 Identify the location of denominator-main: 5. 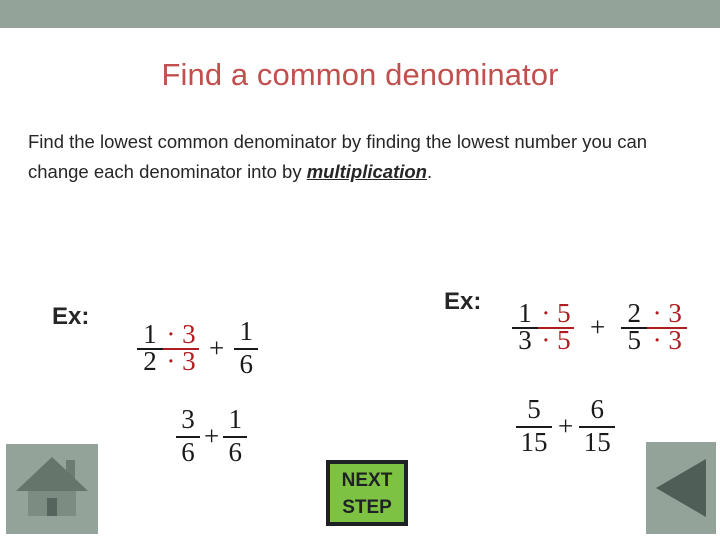
(634, 340).